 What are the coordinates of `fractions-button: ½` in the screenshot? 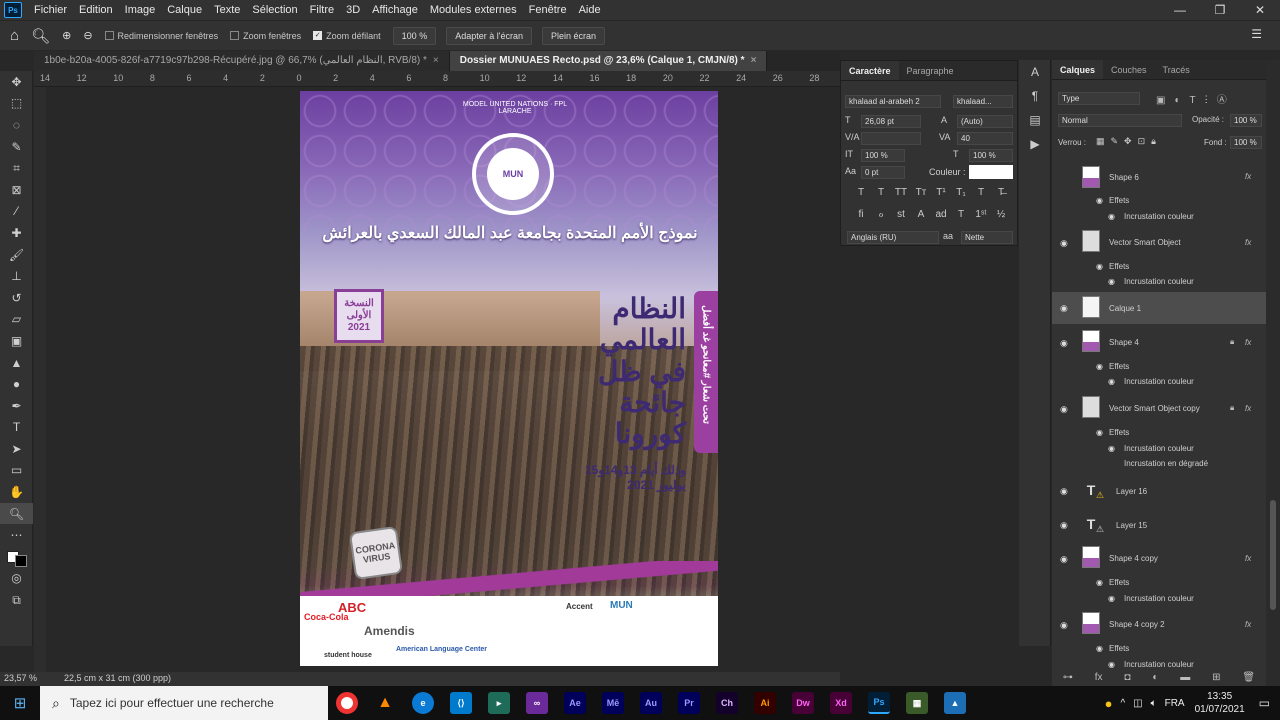 It's located at (1001, 214).